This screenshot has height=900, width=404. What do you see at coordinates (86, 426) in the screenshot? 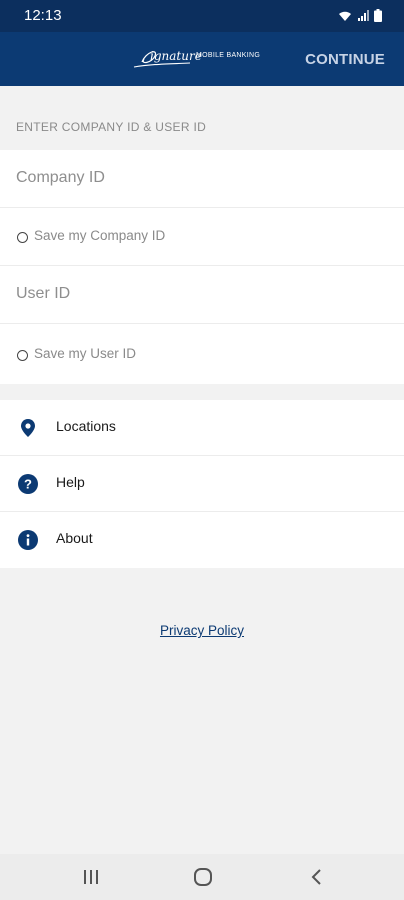
I see `menu-item-label: Locations` at bounding box center [86, 426].